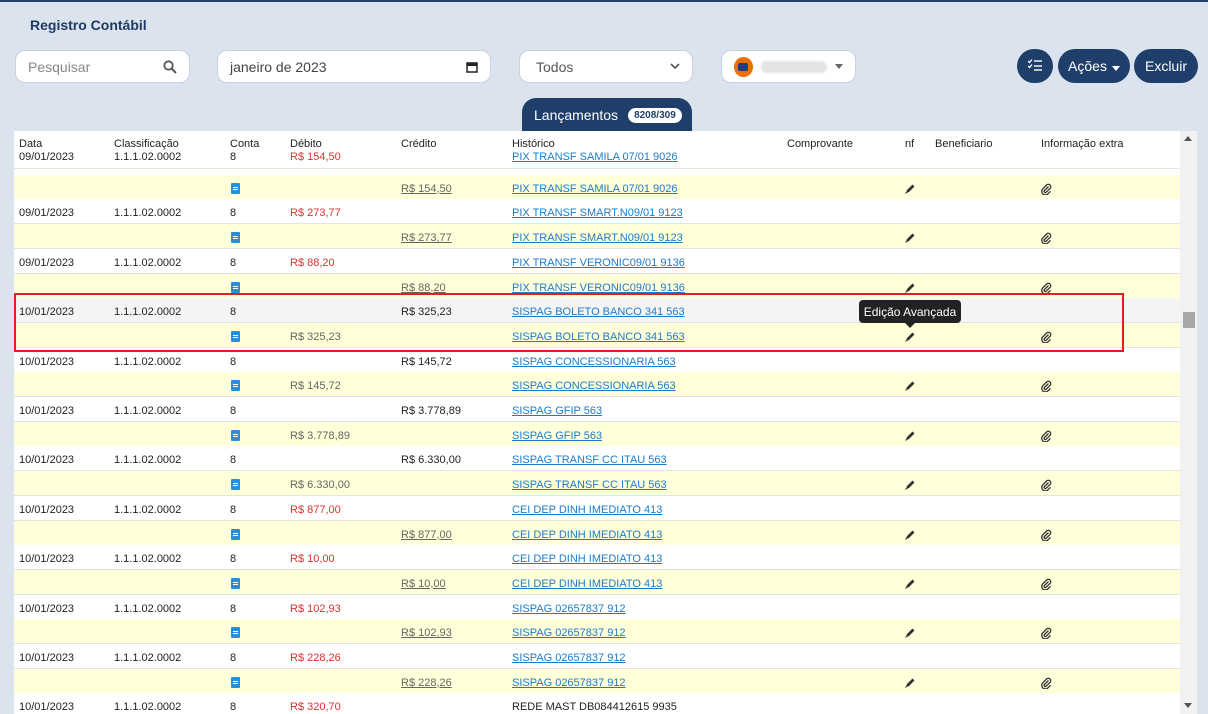  What do you see at coordinates (102, 66) in the screenshot?
I see `search-field: Pesquisar` at bounding box center [102, 66].